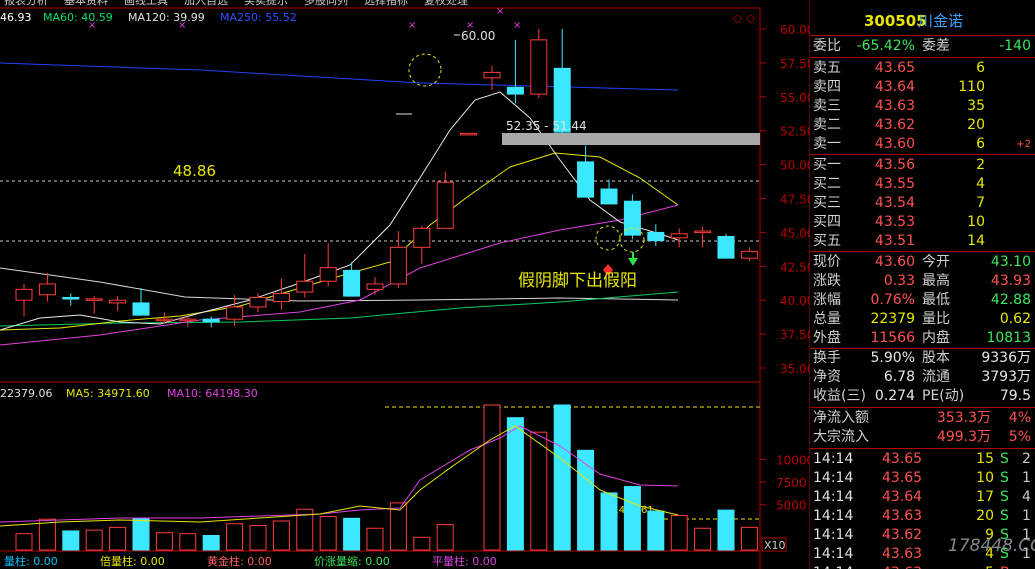 The image size is (1035, 569). Describe the element at coordinates (902, 459) in the screenshot. I see `tick-price: 43.65` at that location.